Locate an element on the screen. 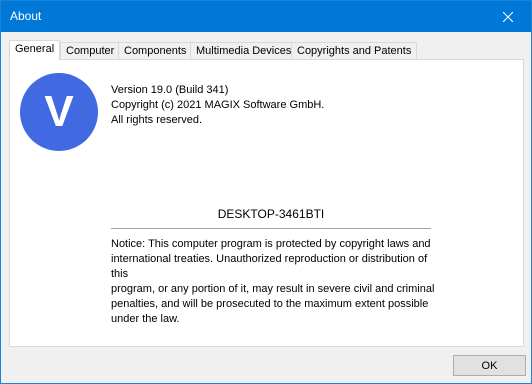  close-icon is located at coordinates (508, 16).